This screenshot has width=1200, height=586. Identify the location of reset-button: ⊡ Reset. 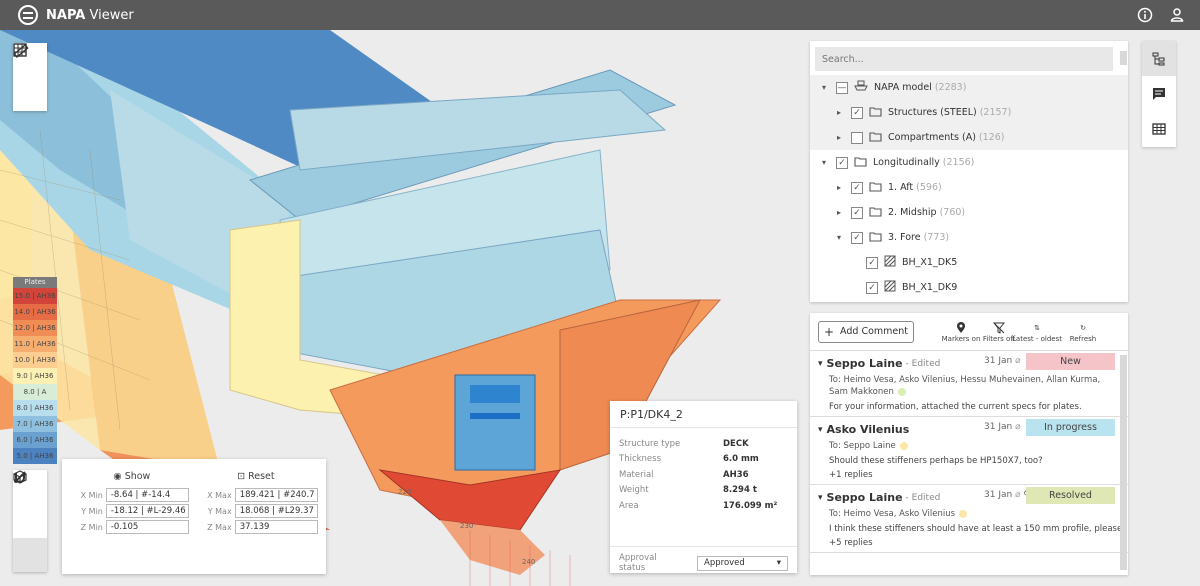
(256, 476).